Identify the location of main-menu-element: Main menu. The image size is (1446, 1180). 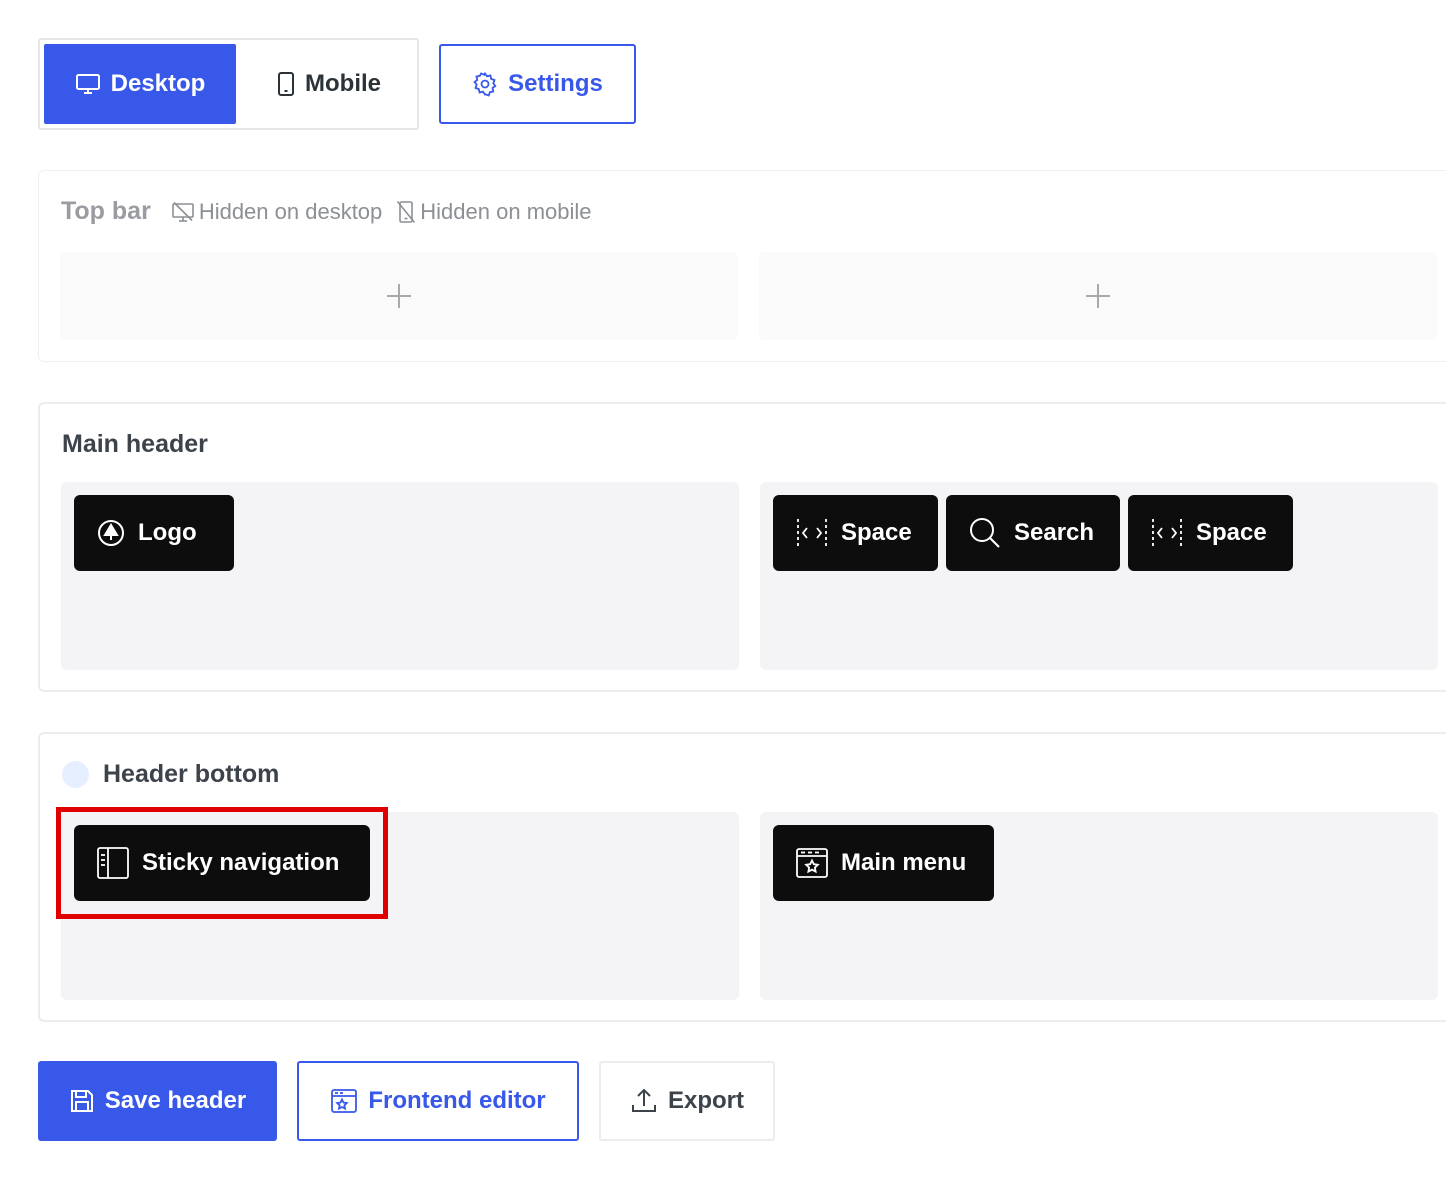
(883, 863).